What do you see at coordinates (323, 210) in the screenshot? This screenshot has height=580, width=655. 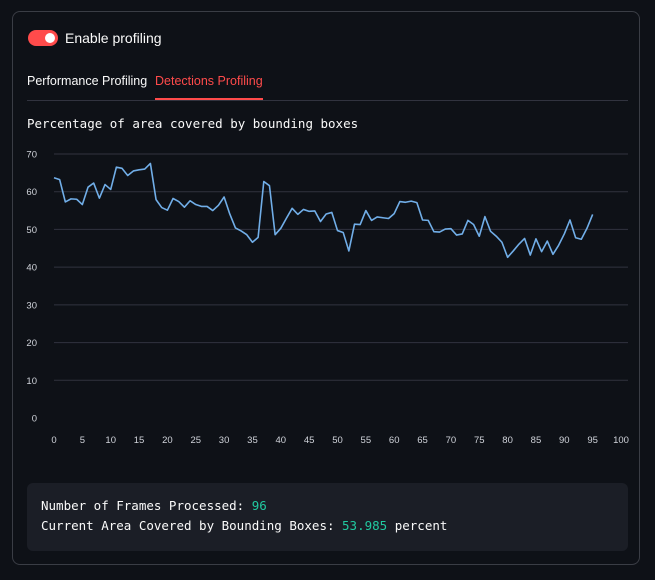 I see `area-coverage-series-line` at bounding box center [323, 210].